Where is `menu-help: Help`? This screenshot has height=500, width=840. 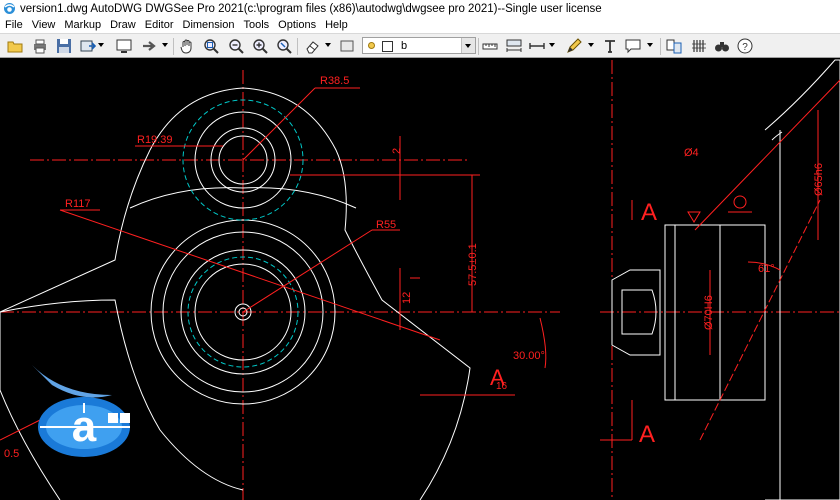 menu-help: Help is located at coordinates (336, 25).